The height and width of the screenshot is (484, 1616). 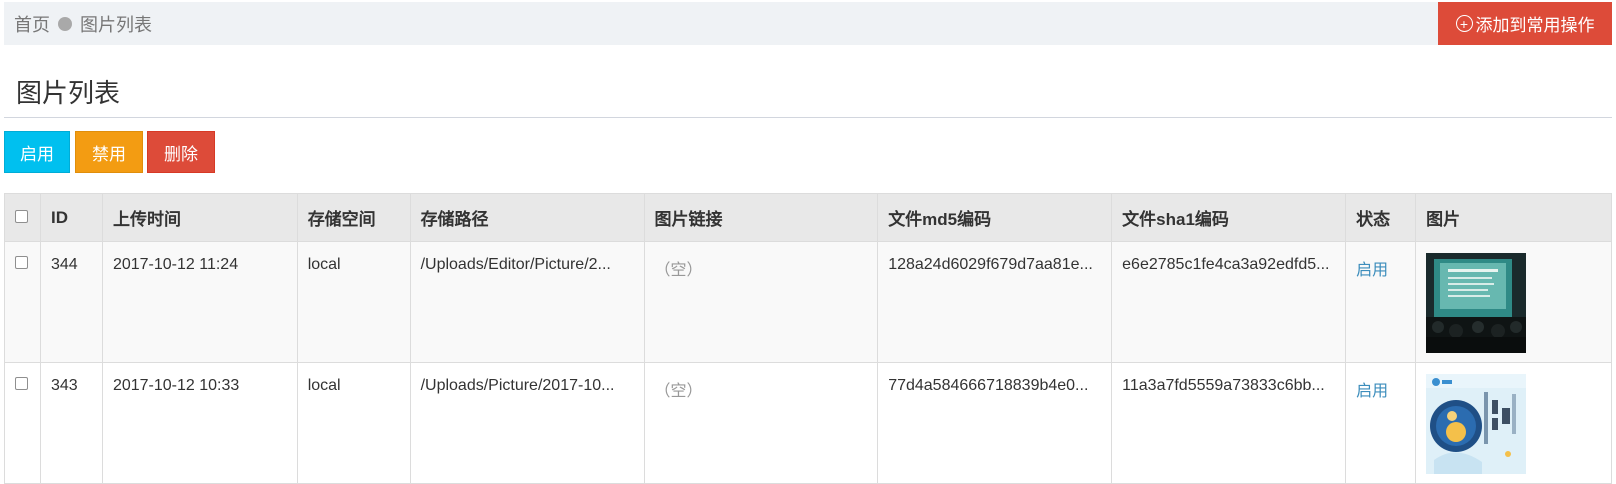 I want to click on column-header-status: 状态, so click(x=1381, y=217).